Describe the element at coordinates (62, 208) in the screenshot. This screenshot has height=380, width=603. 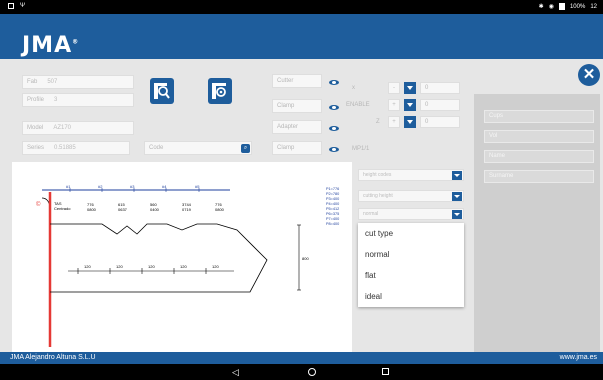
I see `cut-label-centrado: Centrado` at that location.